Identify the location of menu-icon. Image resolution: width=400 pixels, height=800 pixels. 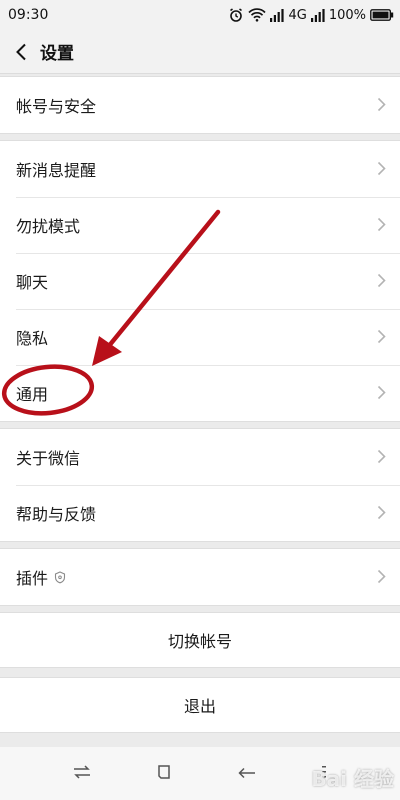
(324, 773).